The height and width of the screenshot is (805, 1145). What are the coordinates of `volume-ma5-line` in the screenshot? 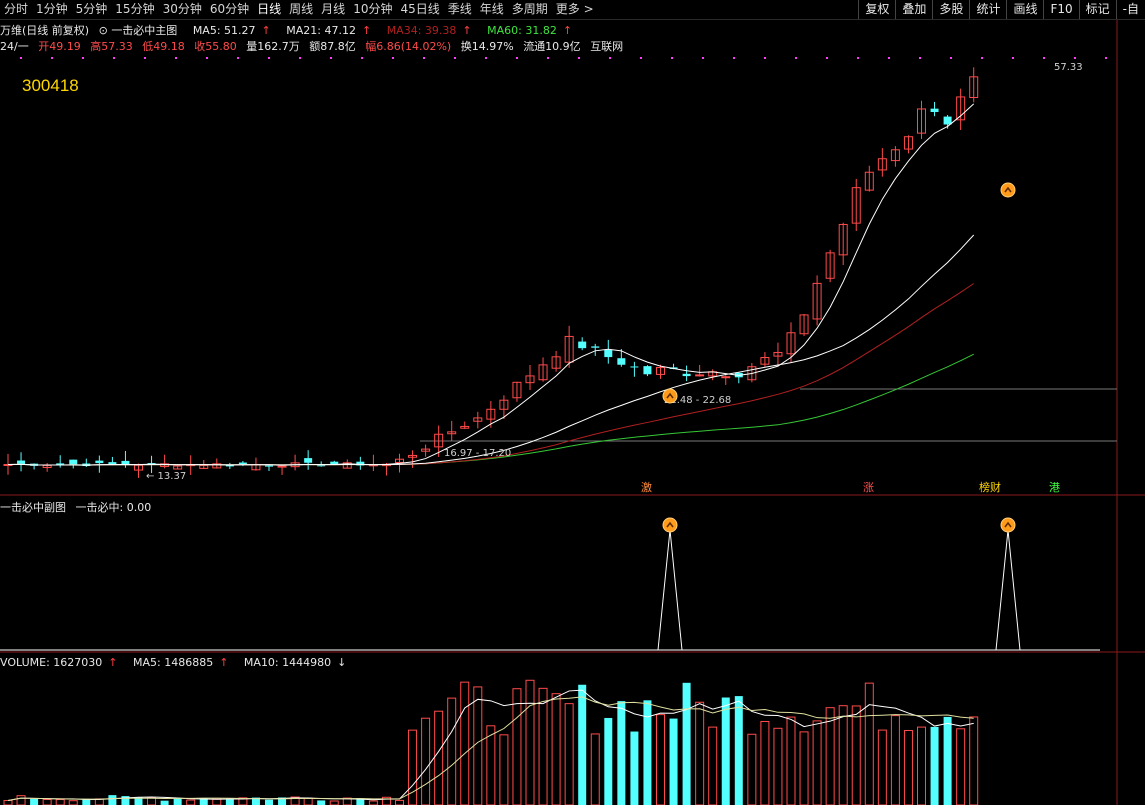 It's located at (490, 745).